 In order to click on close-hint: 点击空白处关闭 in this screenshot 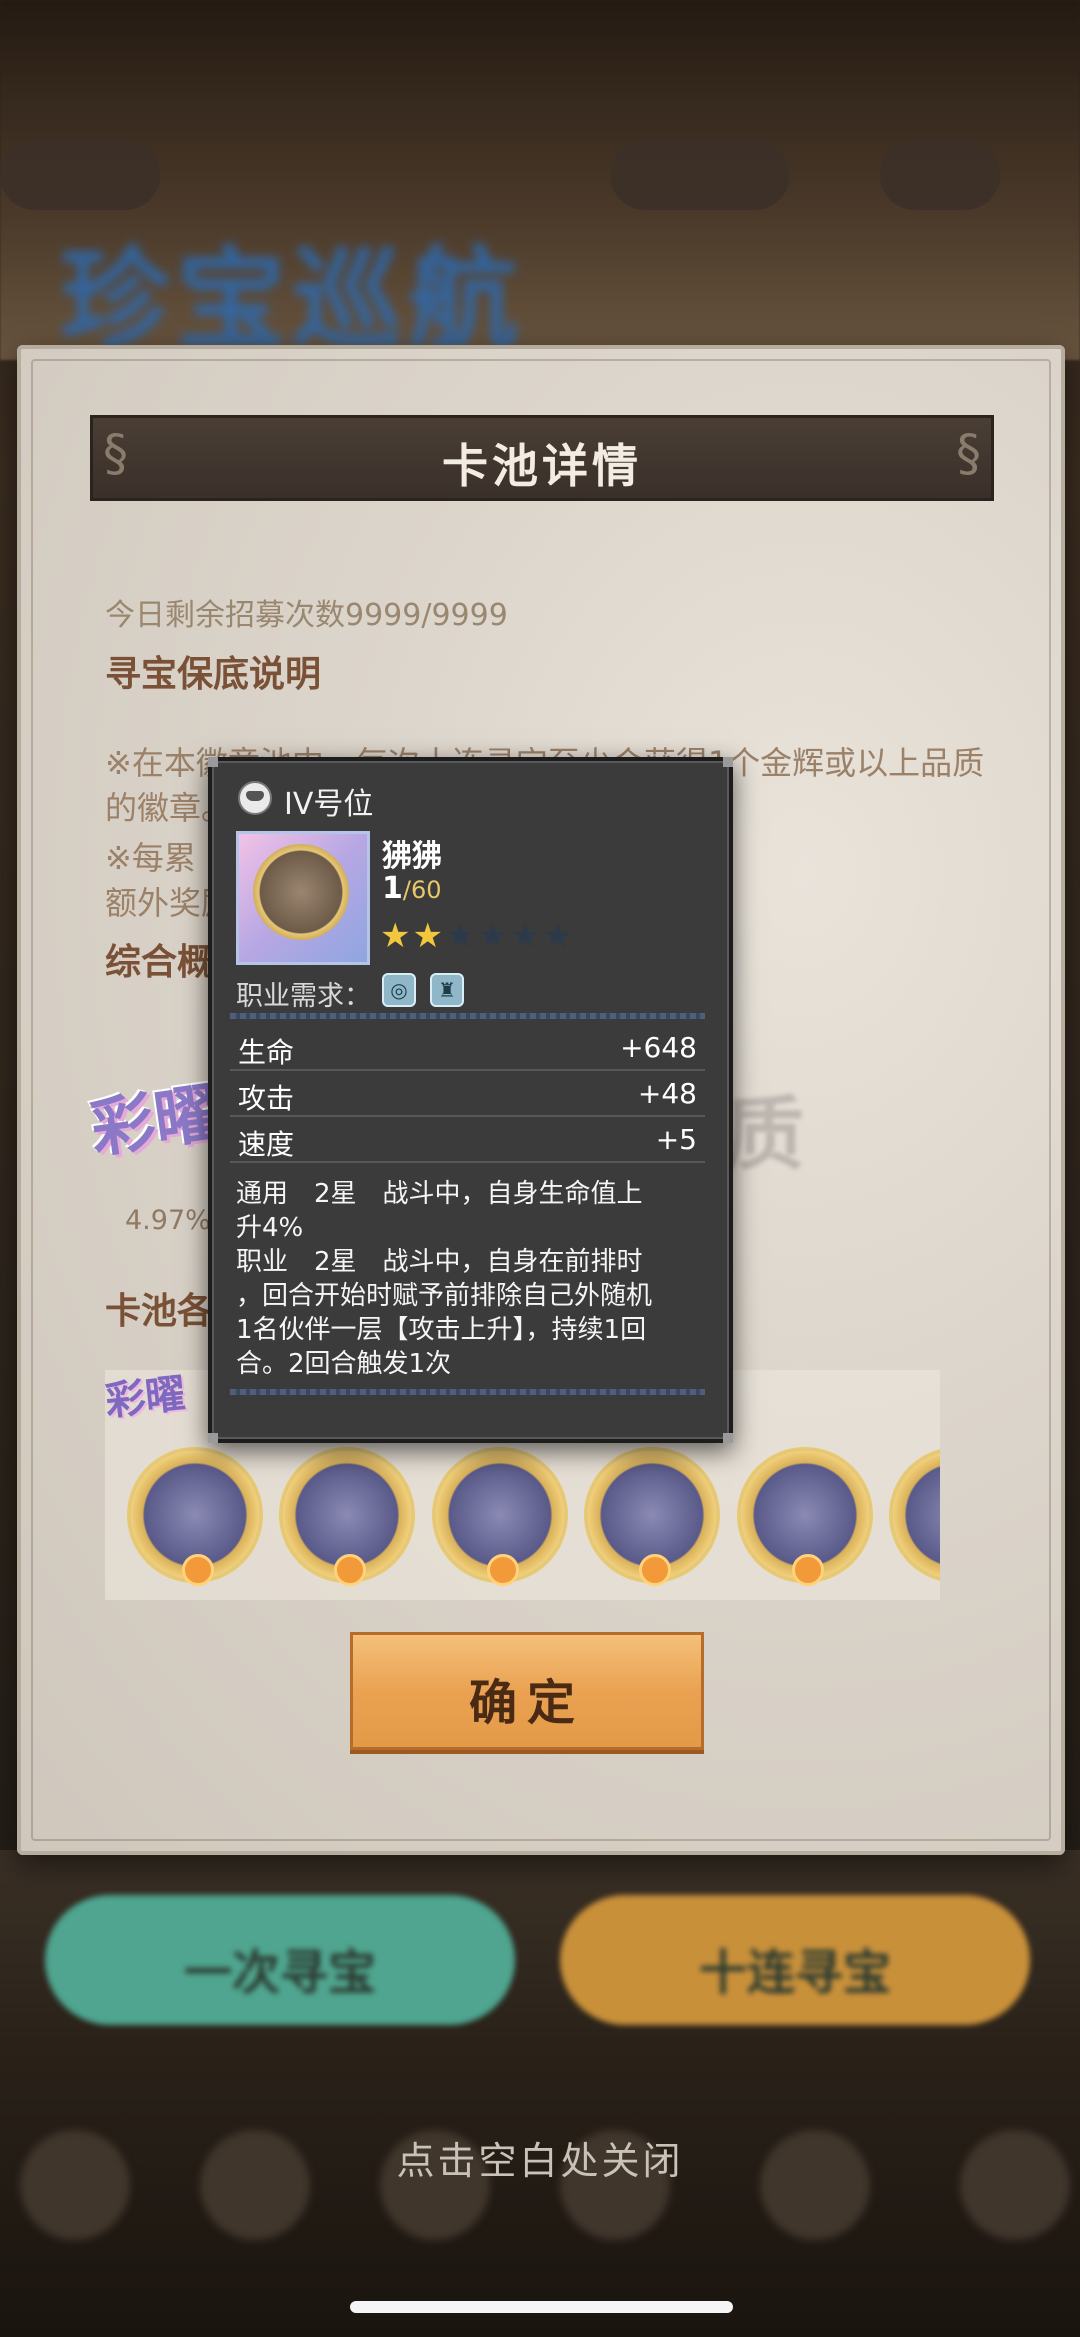, I will do `click(540, 2157)`.